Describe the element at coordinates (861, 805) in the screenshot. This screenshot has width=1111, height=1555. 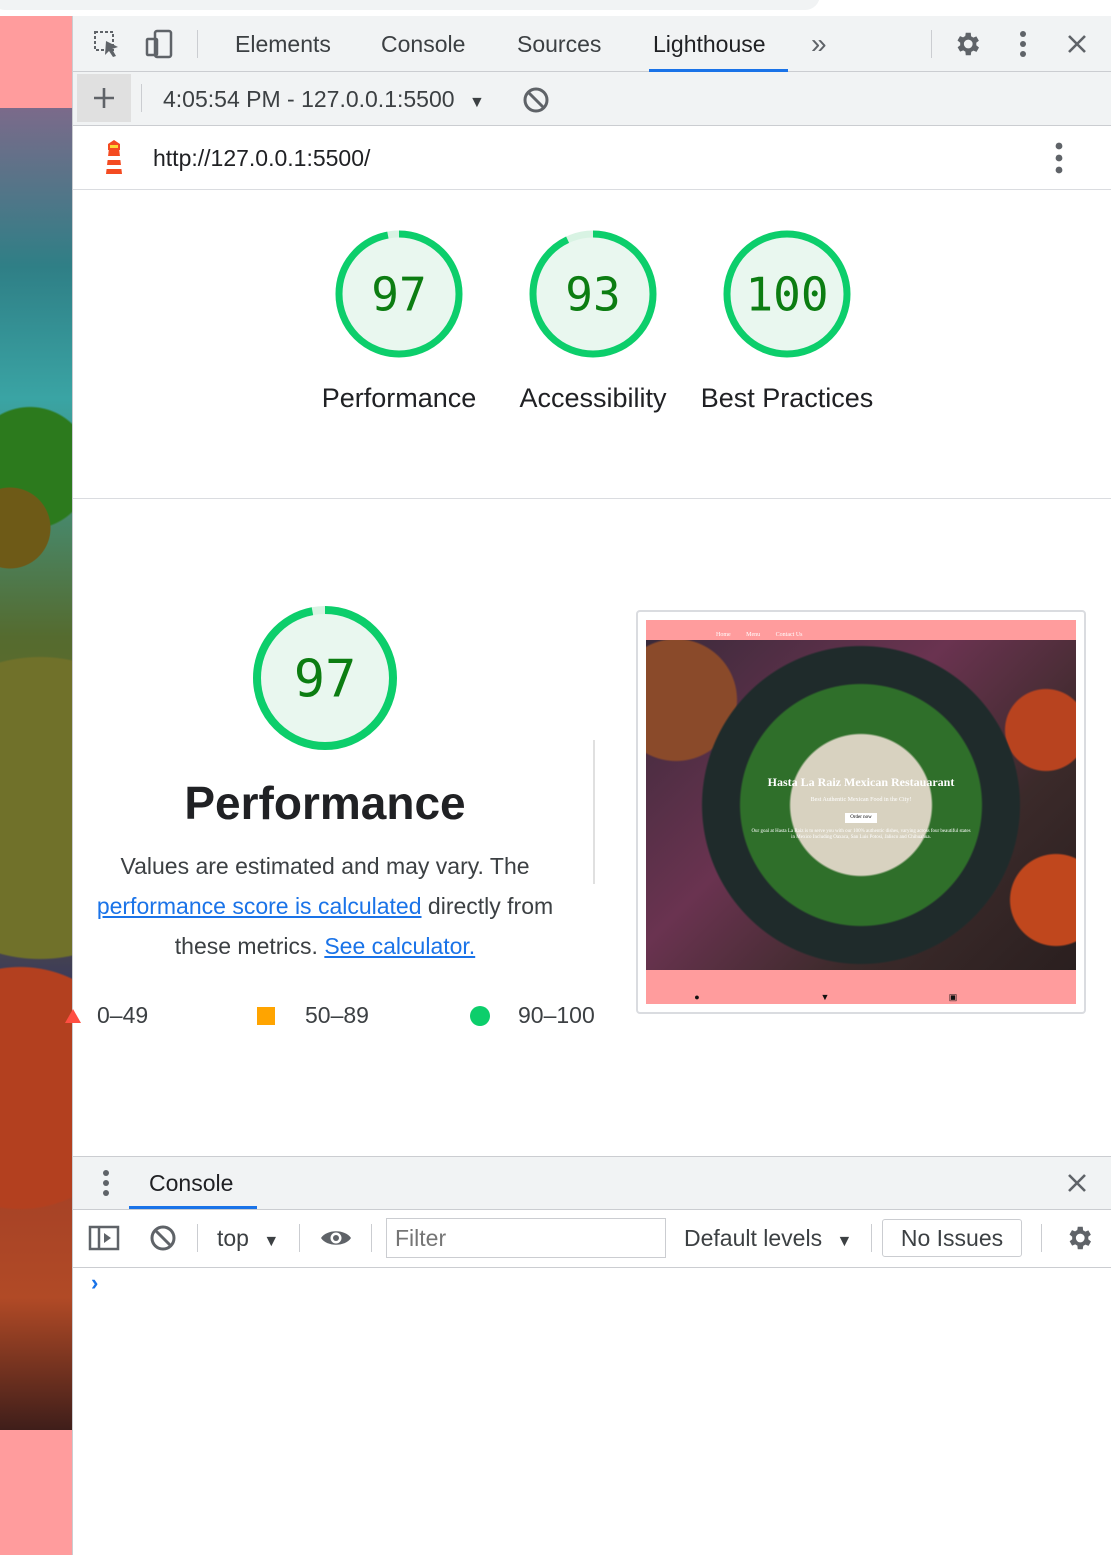
I see `thumbnail-hero-image` at that location.